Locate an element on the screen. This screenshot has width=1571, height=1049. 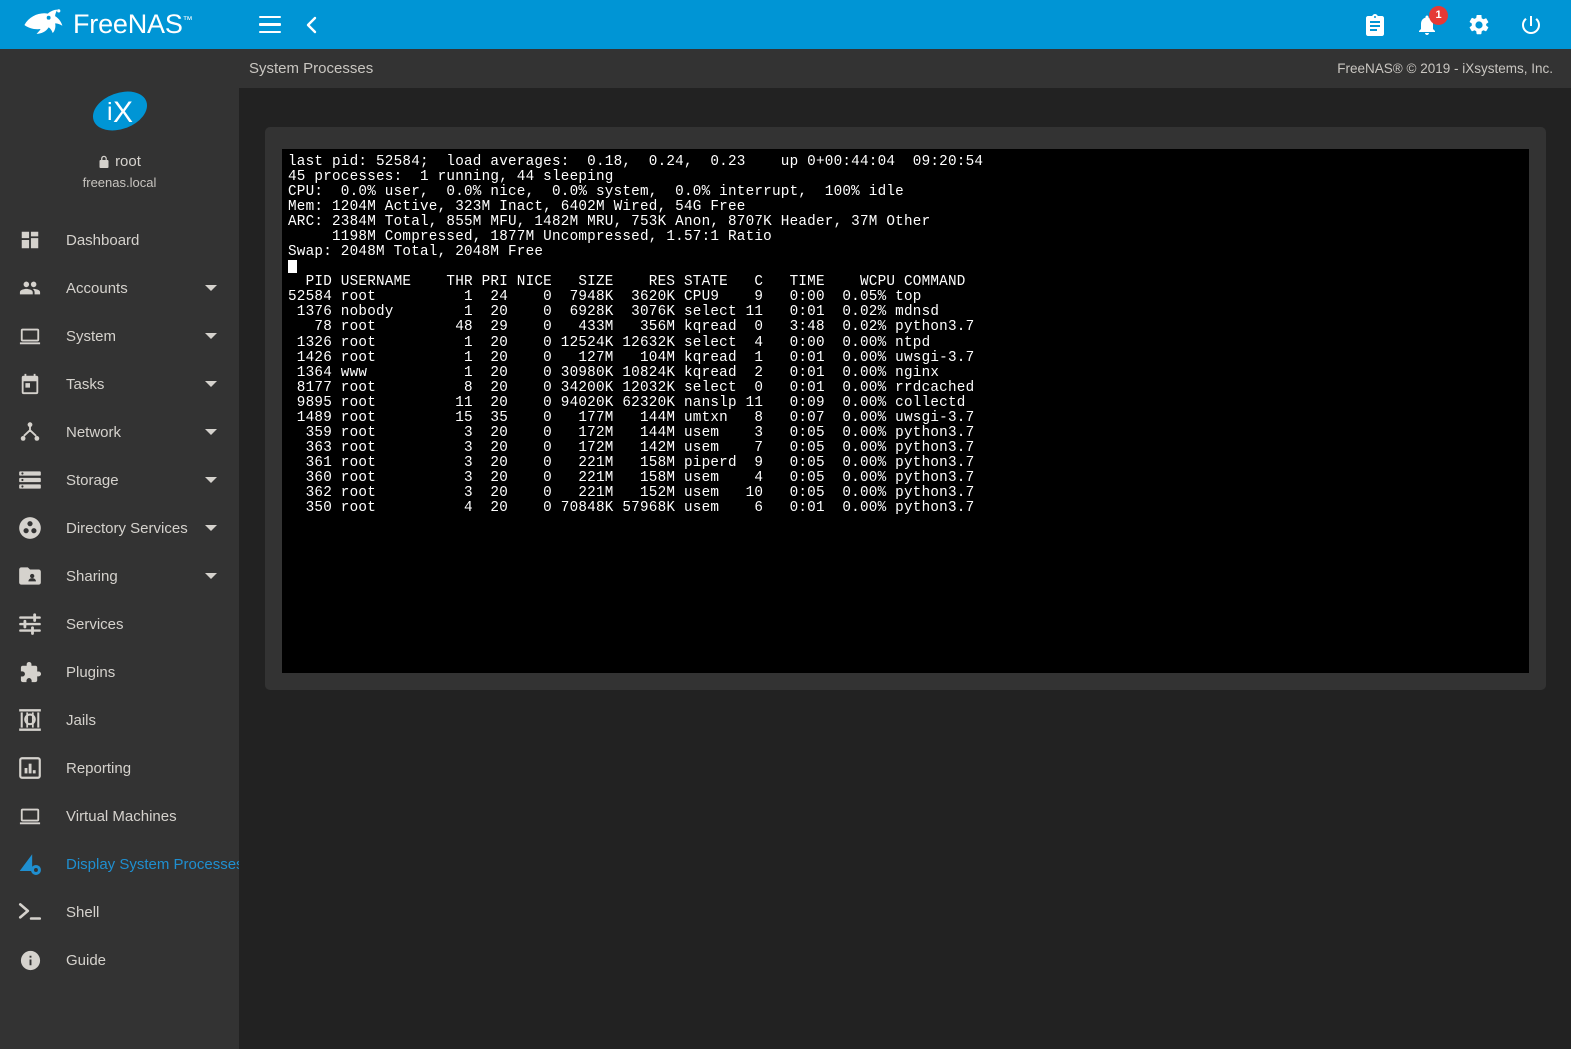
directory-services-icon is located at coordinates (30, 528).